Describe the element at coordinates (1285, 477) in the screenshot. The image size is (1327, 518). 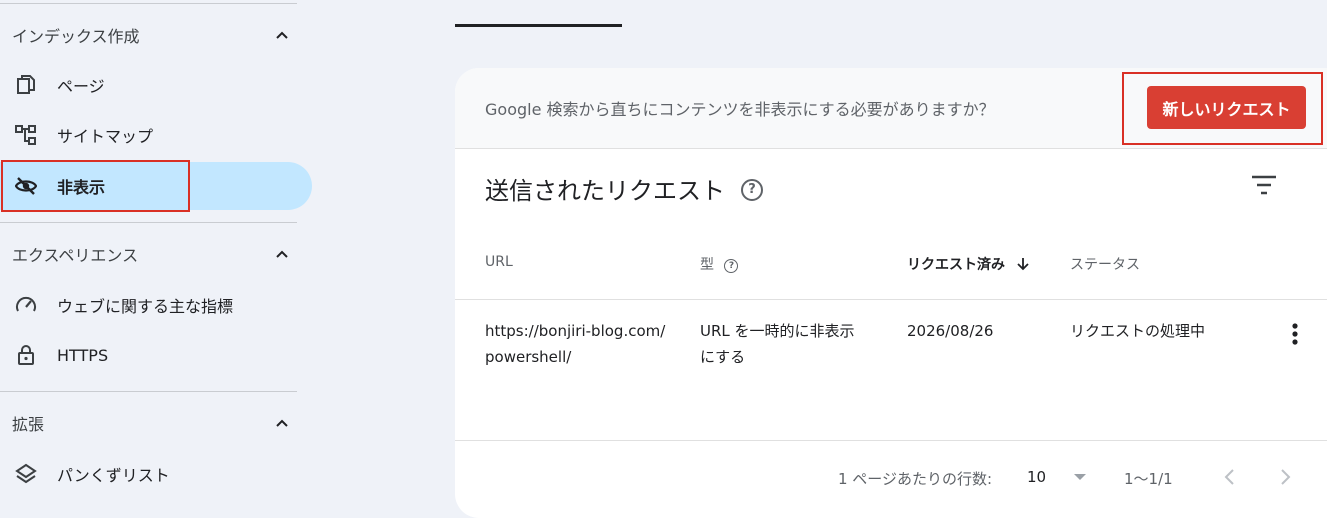
I see `chevron-right-icon` at that location.